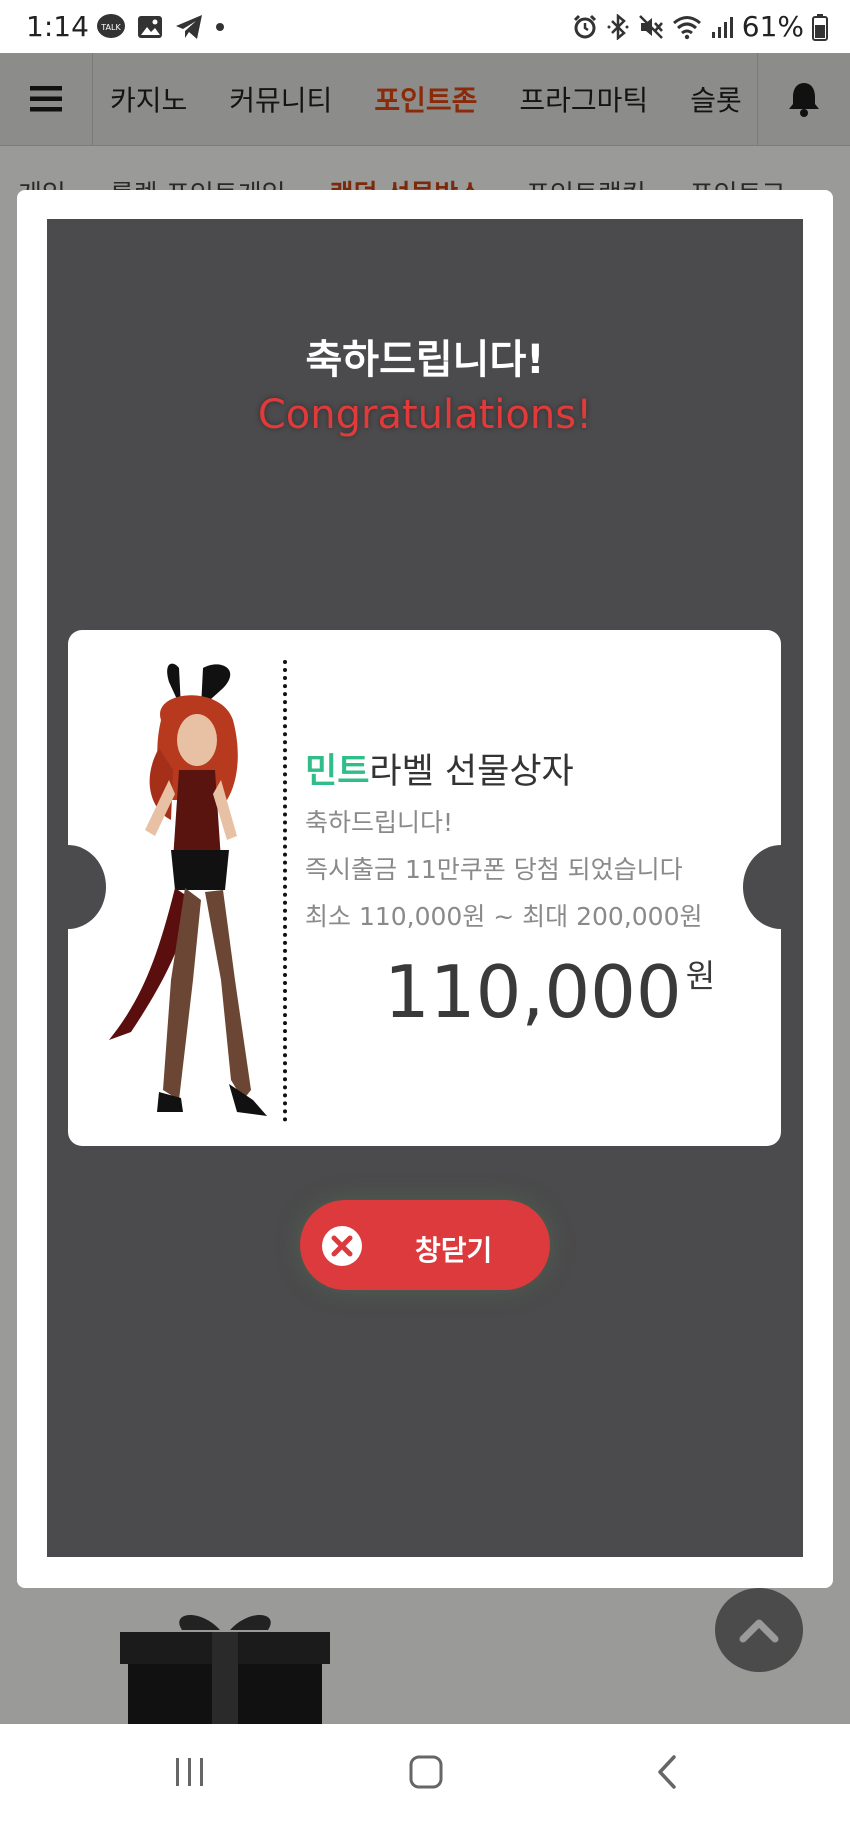  I want to click on prize-line-congrats: 축하드립니다!, so click(379, 822).